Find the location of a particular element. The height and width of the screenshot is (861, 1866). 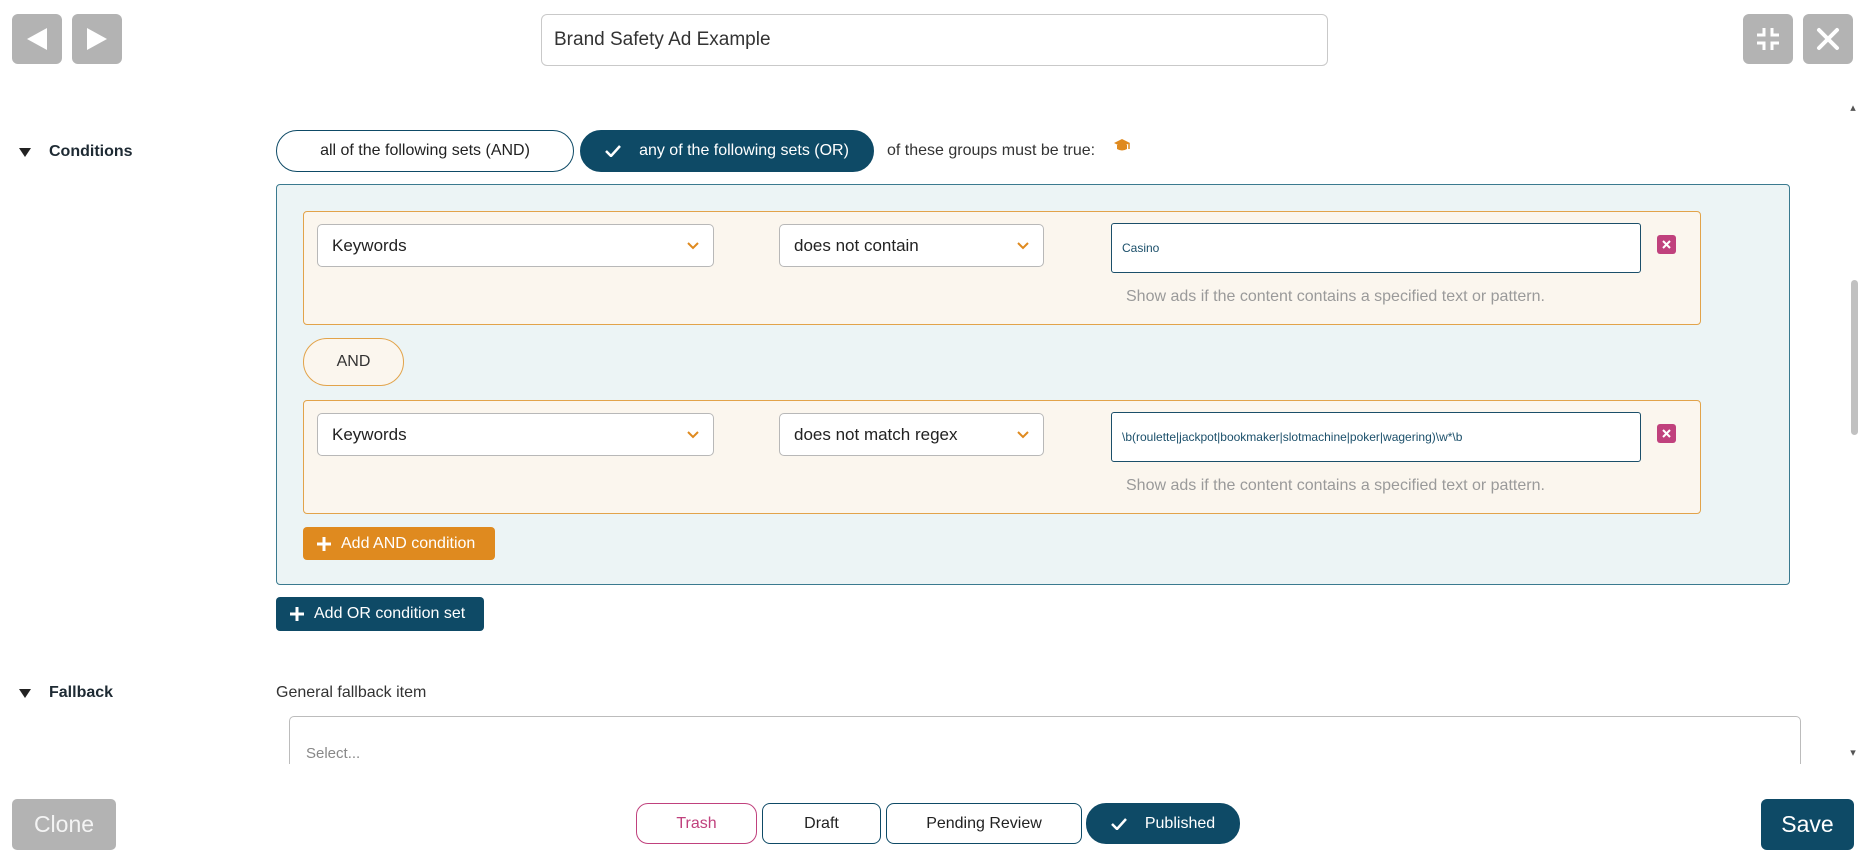

mode-or-toggle: any of the following sets (OR) is located at coordinates (727, 151).